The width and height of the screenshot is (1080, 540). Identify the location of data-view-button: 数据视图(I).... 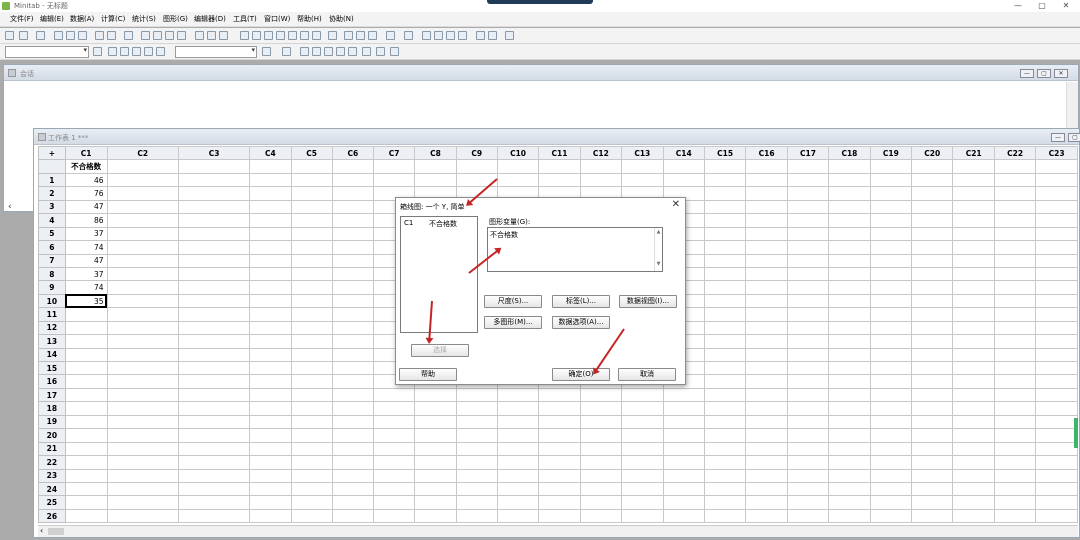
(648, 301).